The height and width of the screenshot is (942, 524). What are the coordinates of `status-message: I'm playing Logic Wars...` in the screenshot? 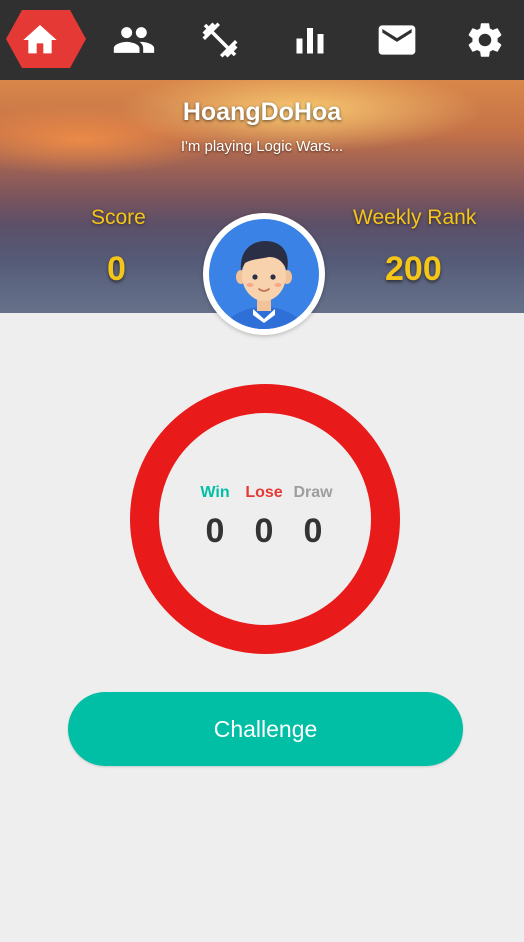 It's located at (262, 146).